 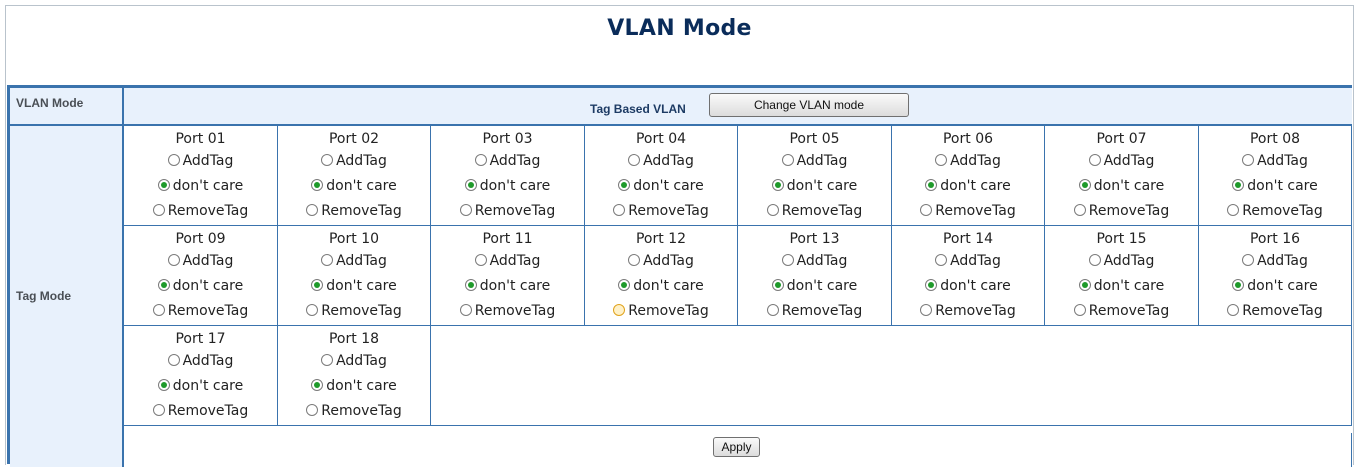 I want to click on apply-button: Apply, so click(x=736, y=447).